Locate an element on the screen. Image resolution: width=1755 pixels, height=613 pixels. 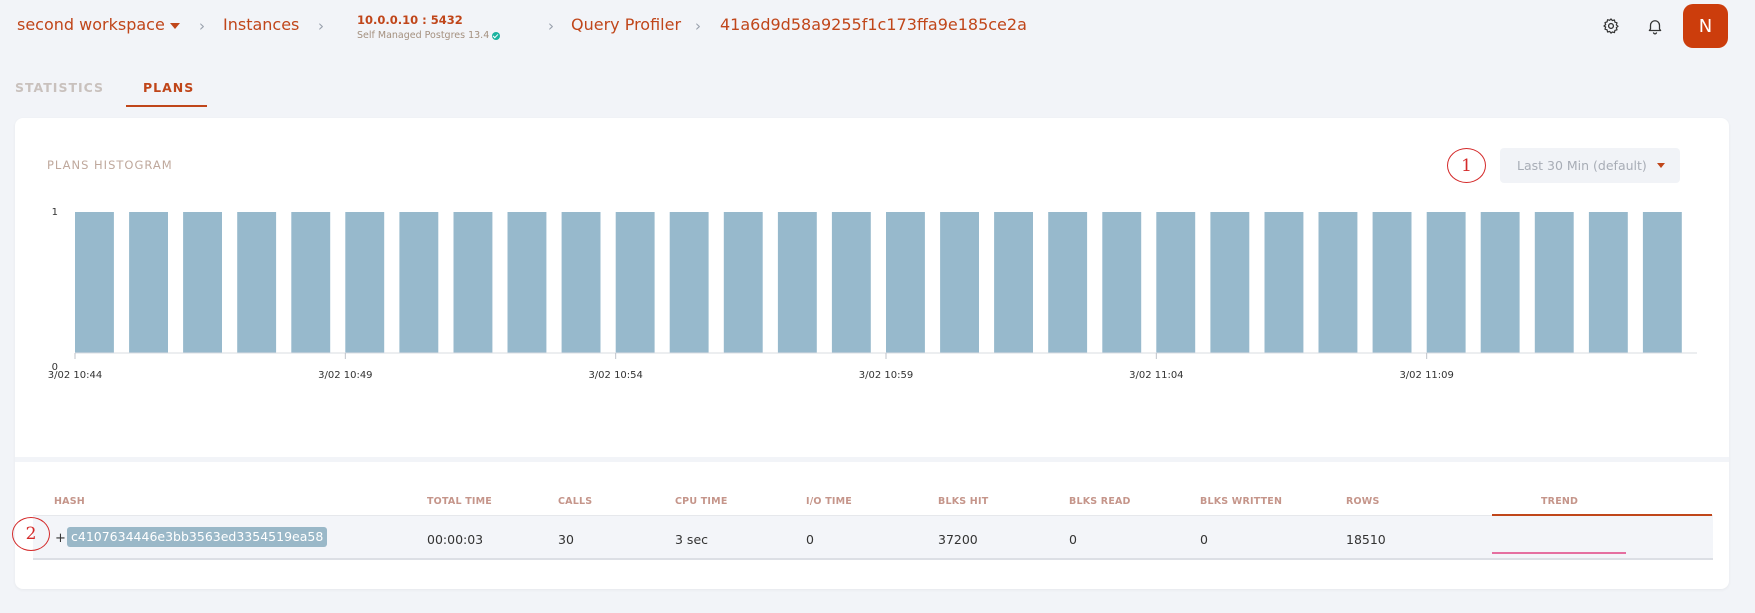
column-header-trend: TREND is located at coordinates (1559, 501).